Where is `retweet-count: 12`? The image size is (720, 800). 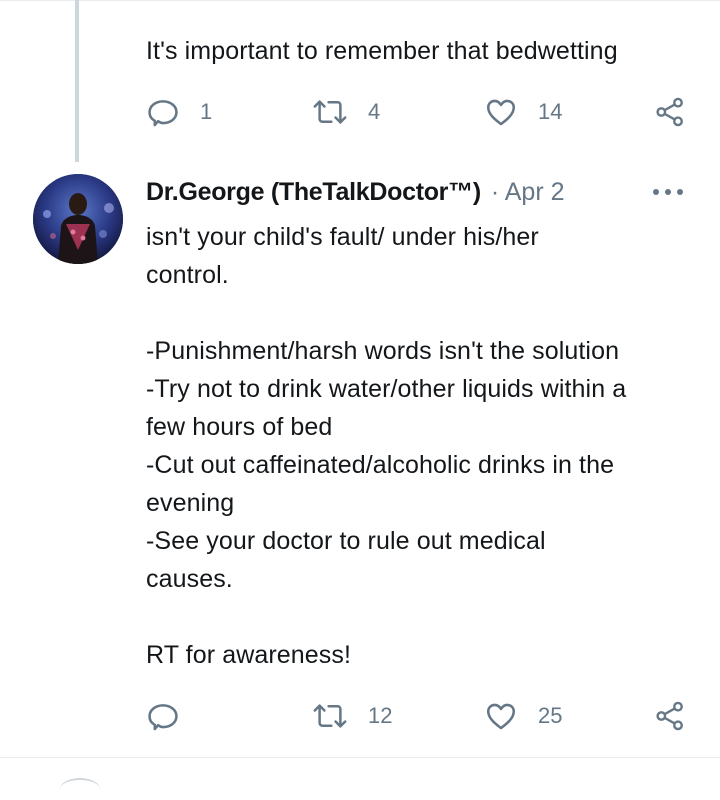 retweet-count: 12 is located at coordinates (380, 715).